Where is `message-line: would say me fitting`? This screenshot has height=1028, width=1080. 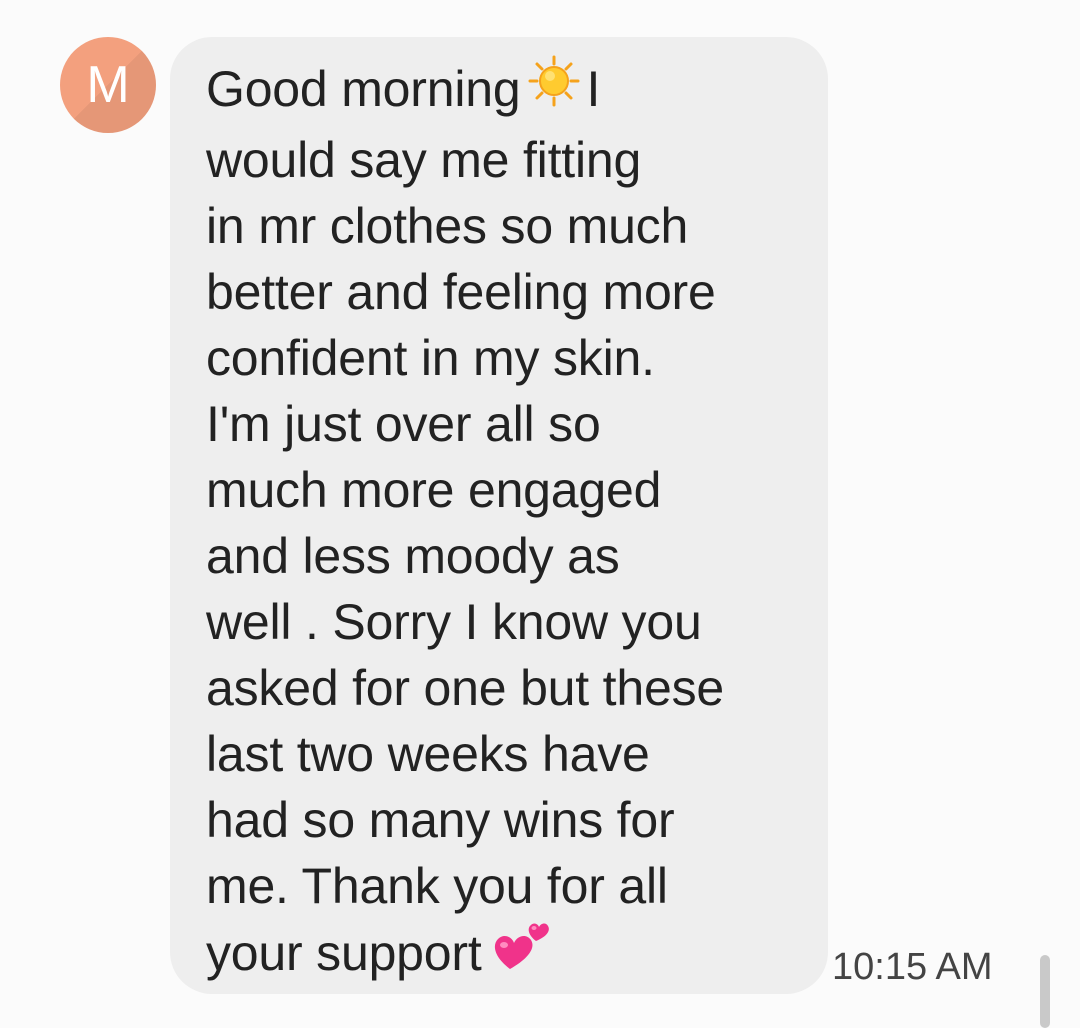 message-line: would say me fitting is located at coordinates (424, 159).